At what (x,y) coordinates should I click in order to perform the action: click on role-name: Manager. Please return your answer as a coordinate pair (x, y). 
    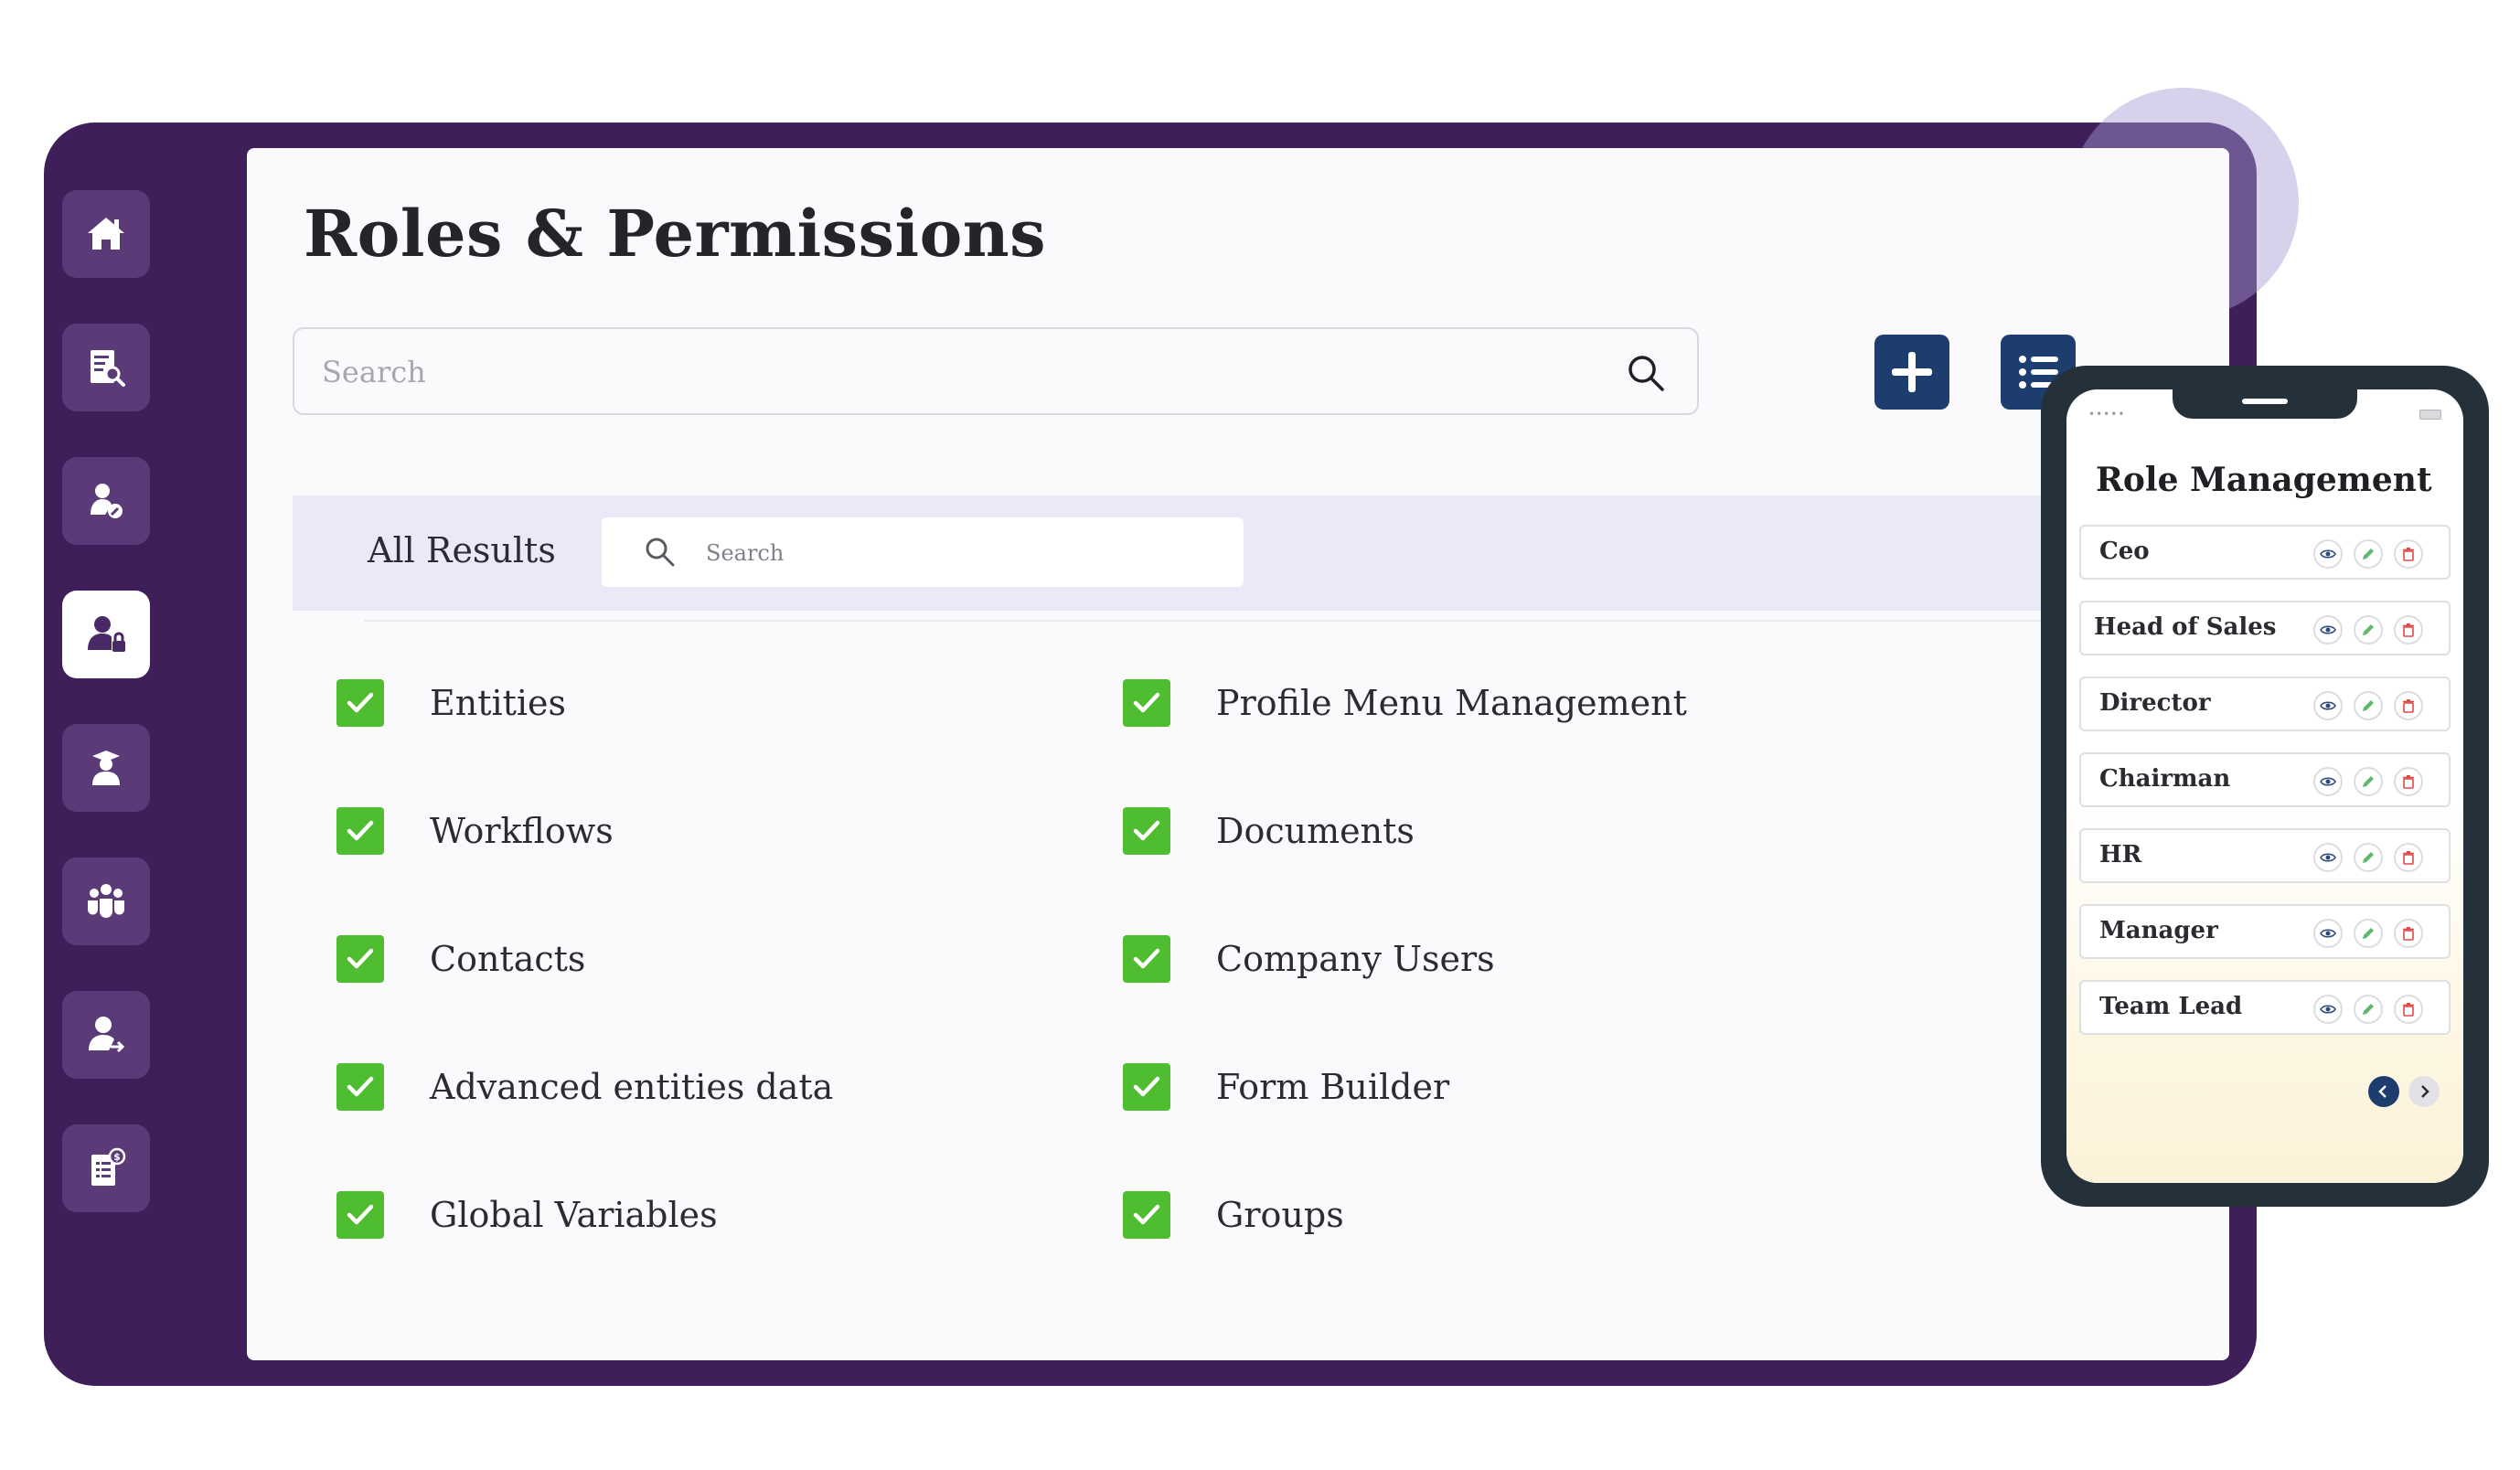
    Looking at the image, I should click on (2158, 930).